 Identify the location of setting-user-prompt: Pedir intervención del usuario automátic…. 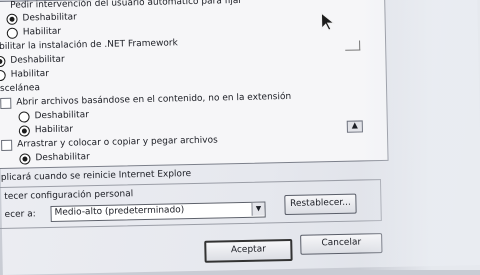
(126, 5).